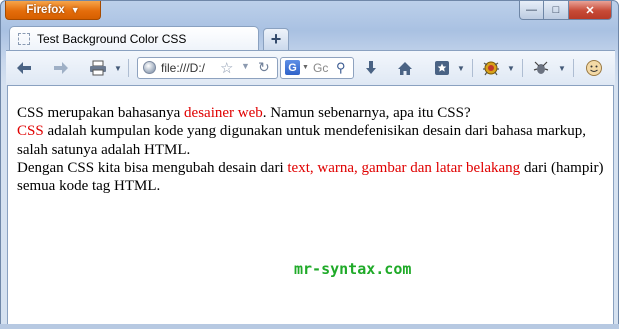 This screenshot has width=619, height=329. What do you see at coordinates (341, 68) in the screenshot?
I see `magnifier-icon: ⚲` at bounding box center [341, 68].